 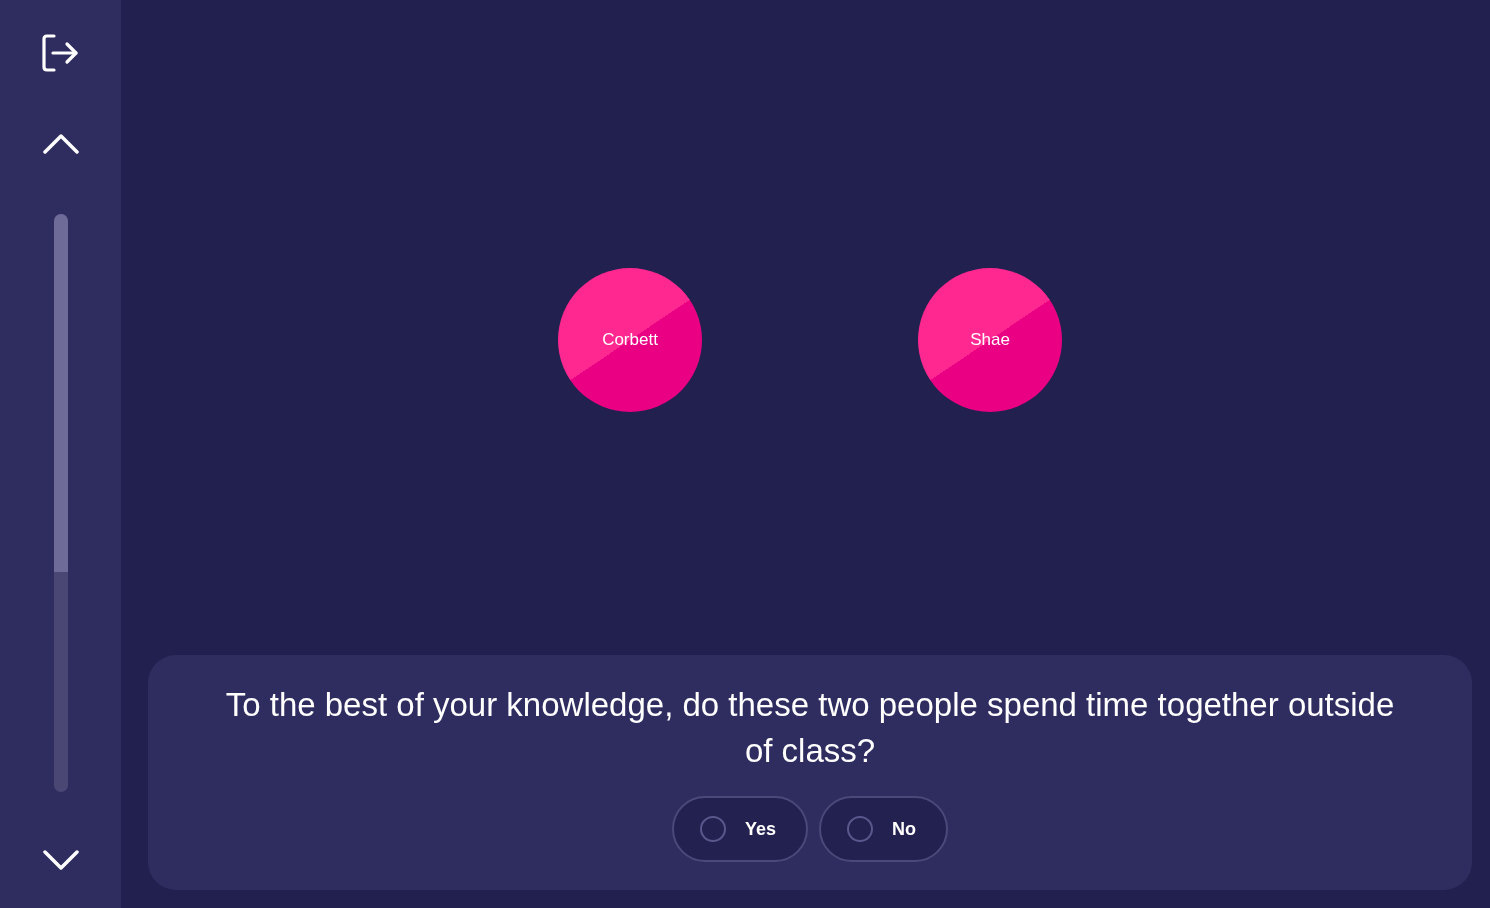 I want to click on logout-icon, so click(x=60, y=53).